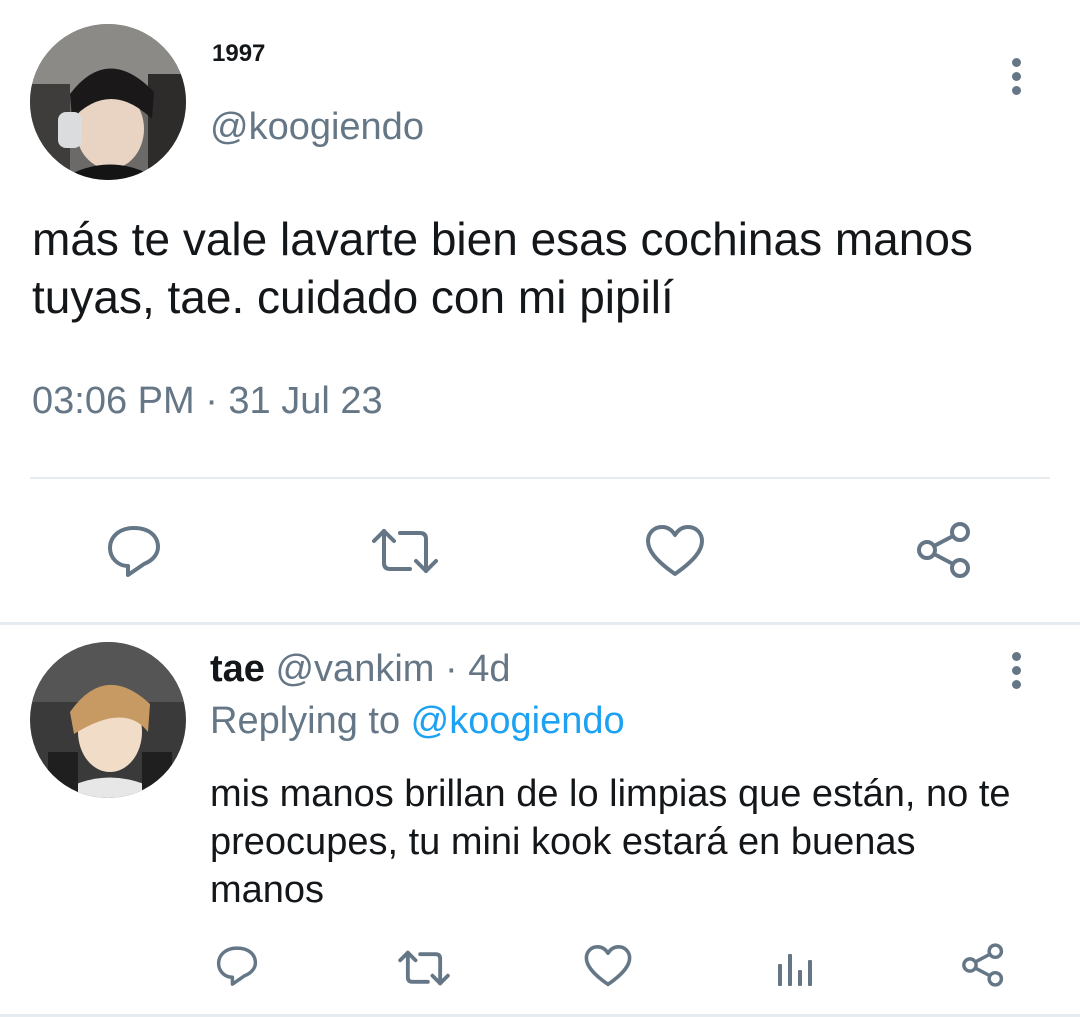 The image size is (1080, 1017). I want to click on display-name: tae, so click(237, 669).